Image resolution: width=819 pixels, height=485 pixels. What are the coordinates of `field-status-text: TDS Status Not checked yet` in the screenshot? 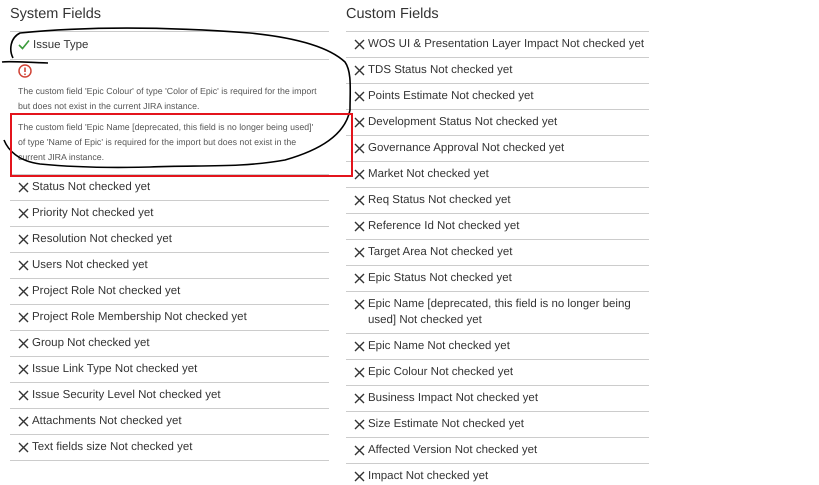 It's located at (440, 70).